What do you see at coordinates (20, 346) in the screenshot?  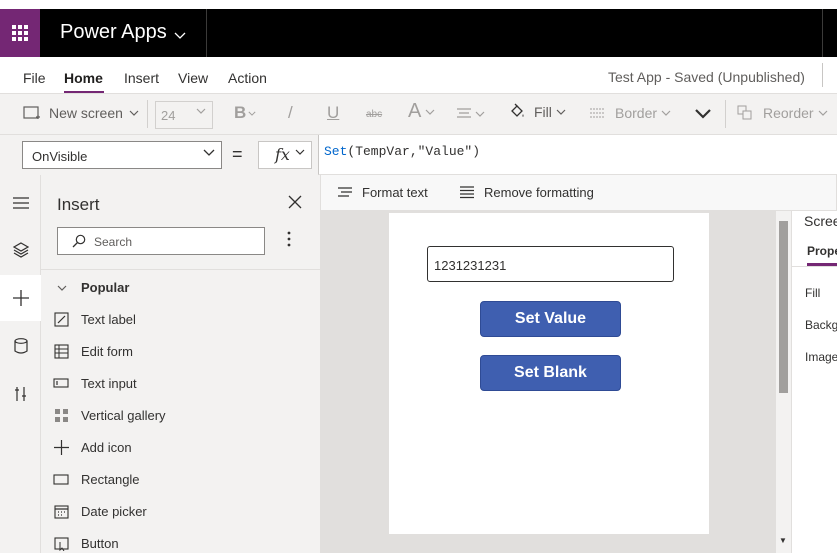 I see `data-nav-button` at bounding box center [20, 346].